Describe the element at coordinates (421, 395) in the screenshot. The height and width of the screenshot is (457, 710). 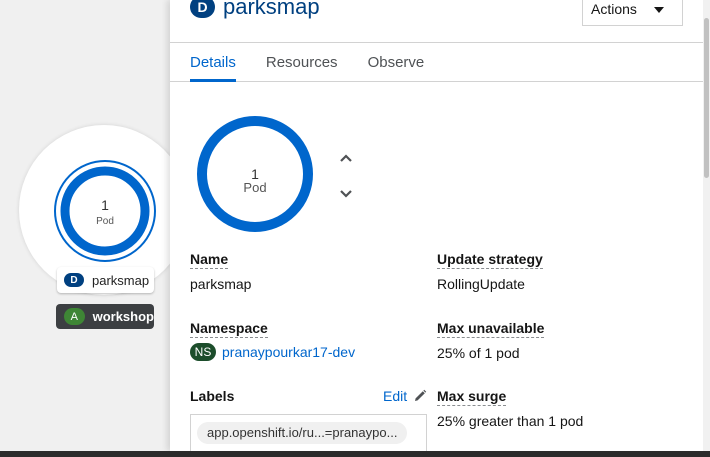
I see `pencil-icon` at that location.